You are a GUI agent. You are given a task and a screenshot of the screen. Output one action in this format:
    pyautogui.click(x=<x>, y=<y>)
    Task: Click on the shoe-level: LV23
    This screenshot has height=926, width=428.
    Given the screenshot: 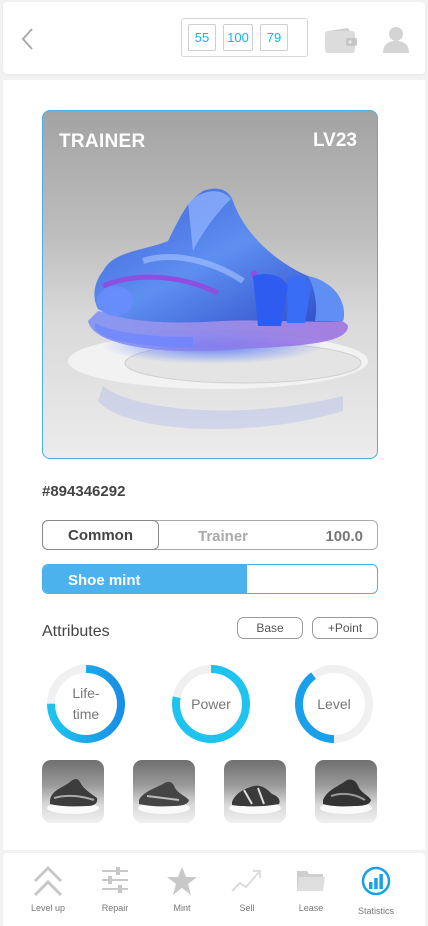 What is the action you would take?
    pyautogui.click(x=334, y=140)
    